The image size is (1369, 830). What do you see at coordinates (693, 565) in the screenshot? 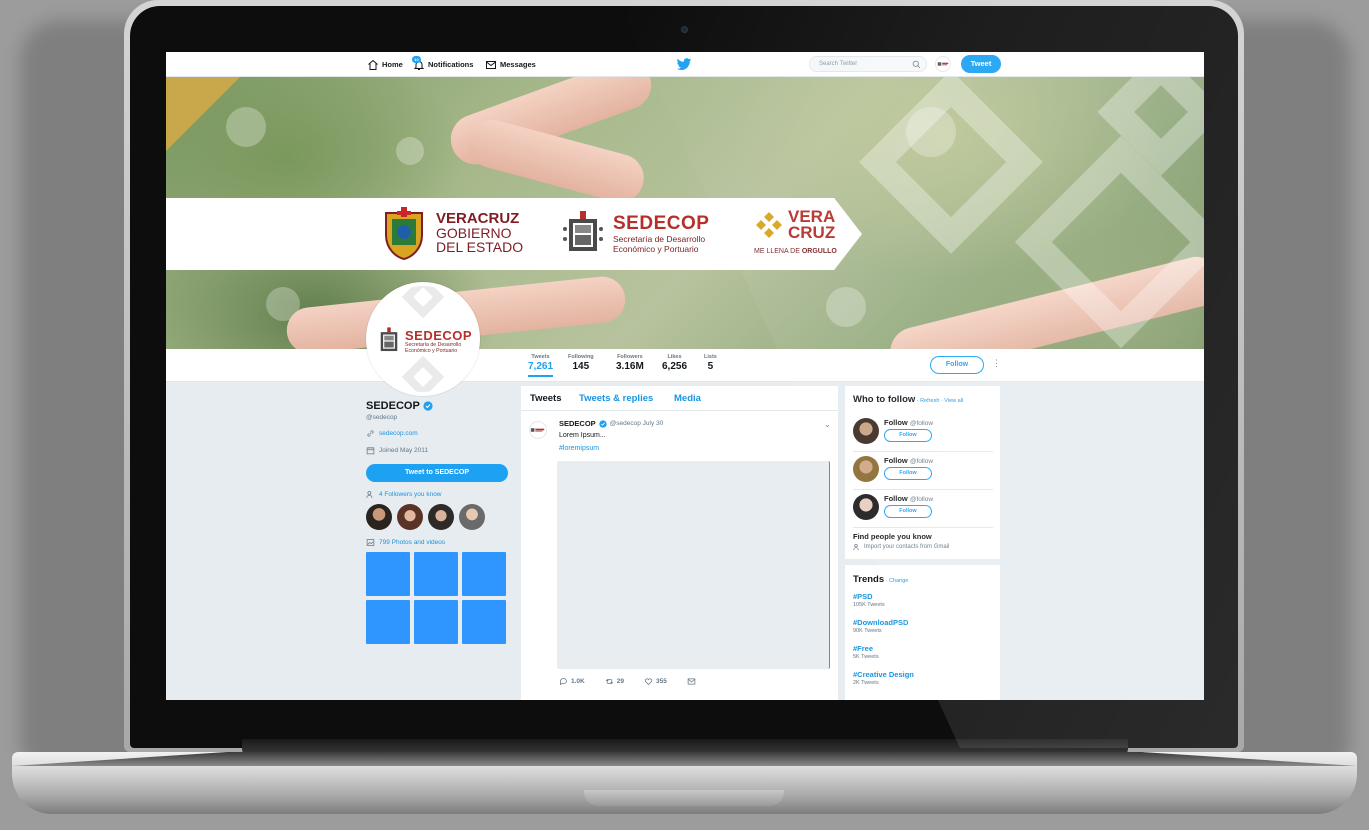
I see `tweet-media` at bounding box center [693, 565].